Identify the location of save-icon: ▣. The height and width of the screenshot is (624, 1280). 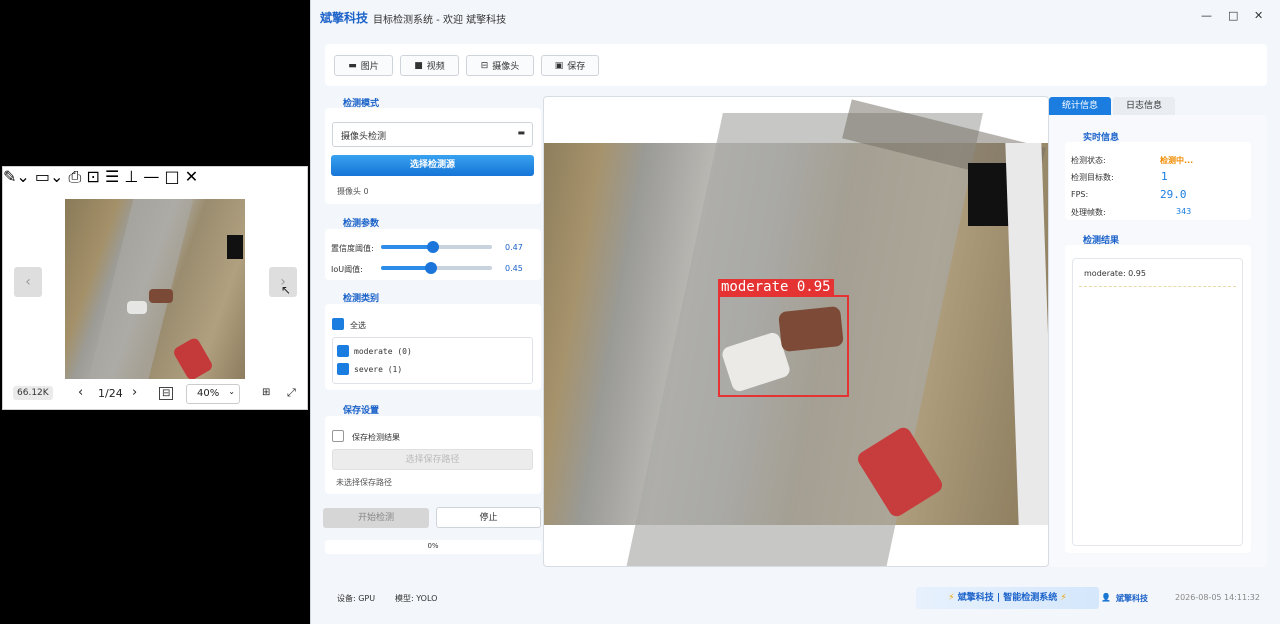
(559, 65).